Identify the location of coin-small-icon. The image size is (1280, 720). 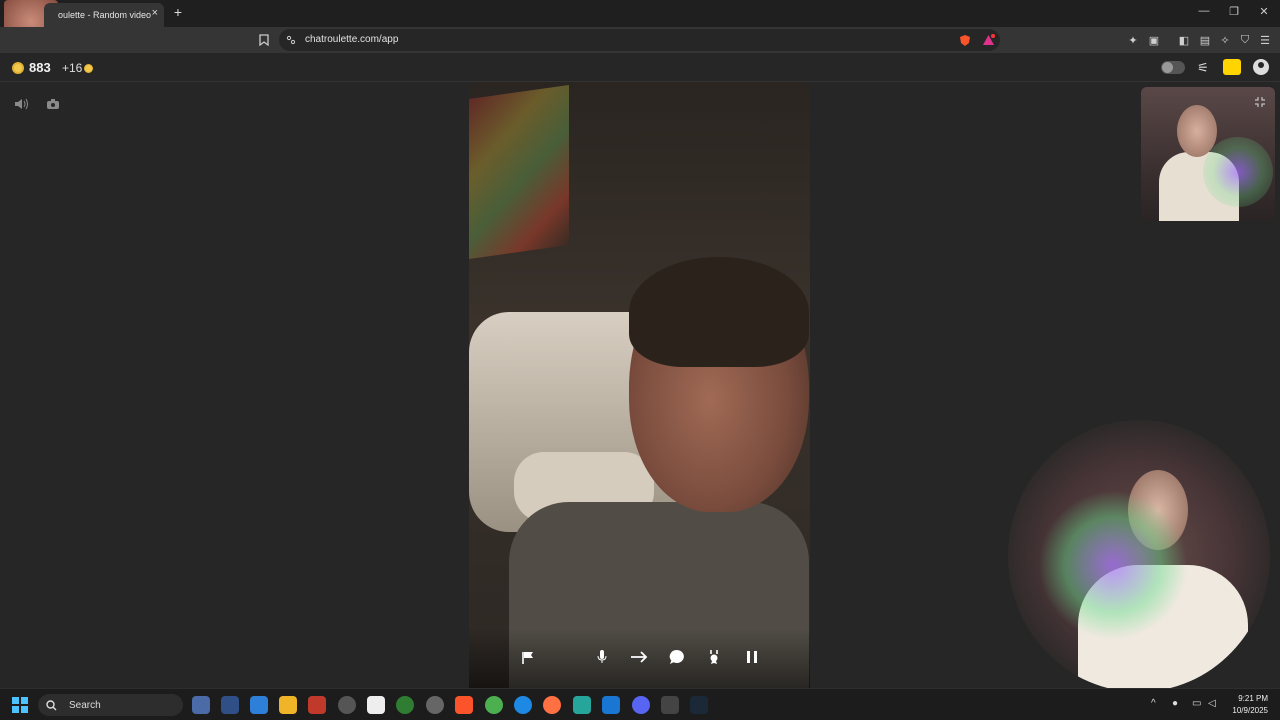
(88, 68).